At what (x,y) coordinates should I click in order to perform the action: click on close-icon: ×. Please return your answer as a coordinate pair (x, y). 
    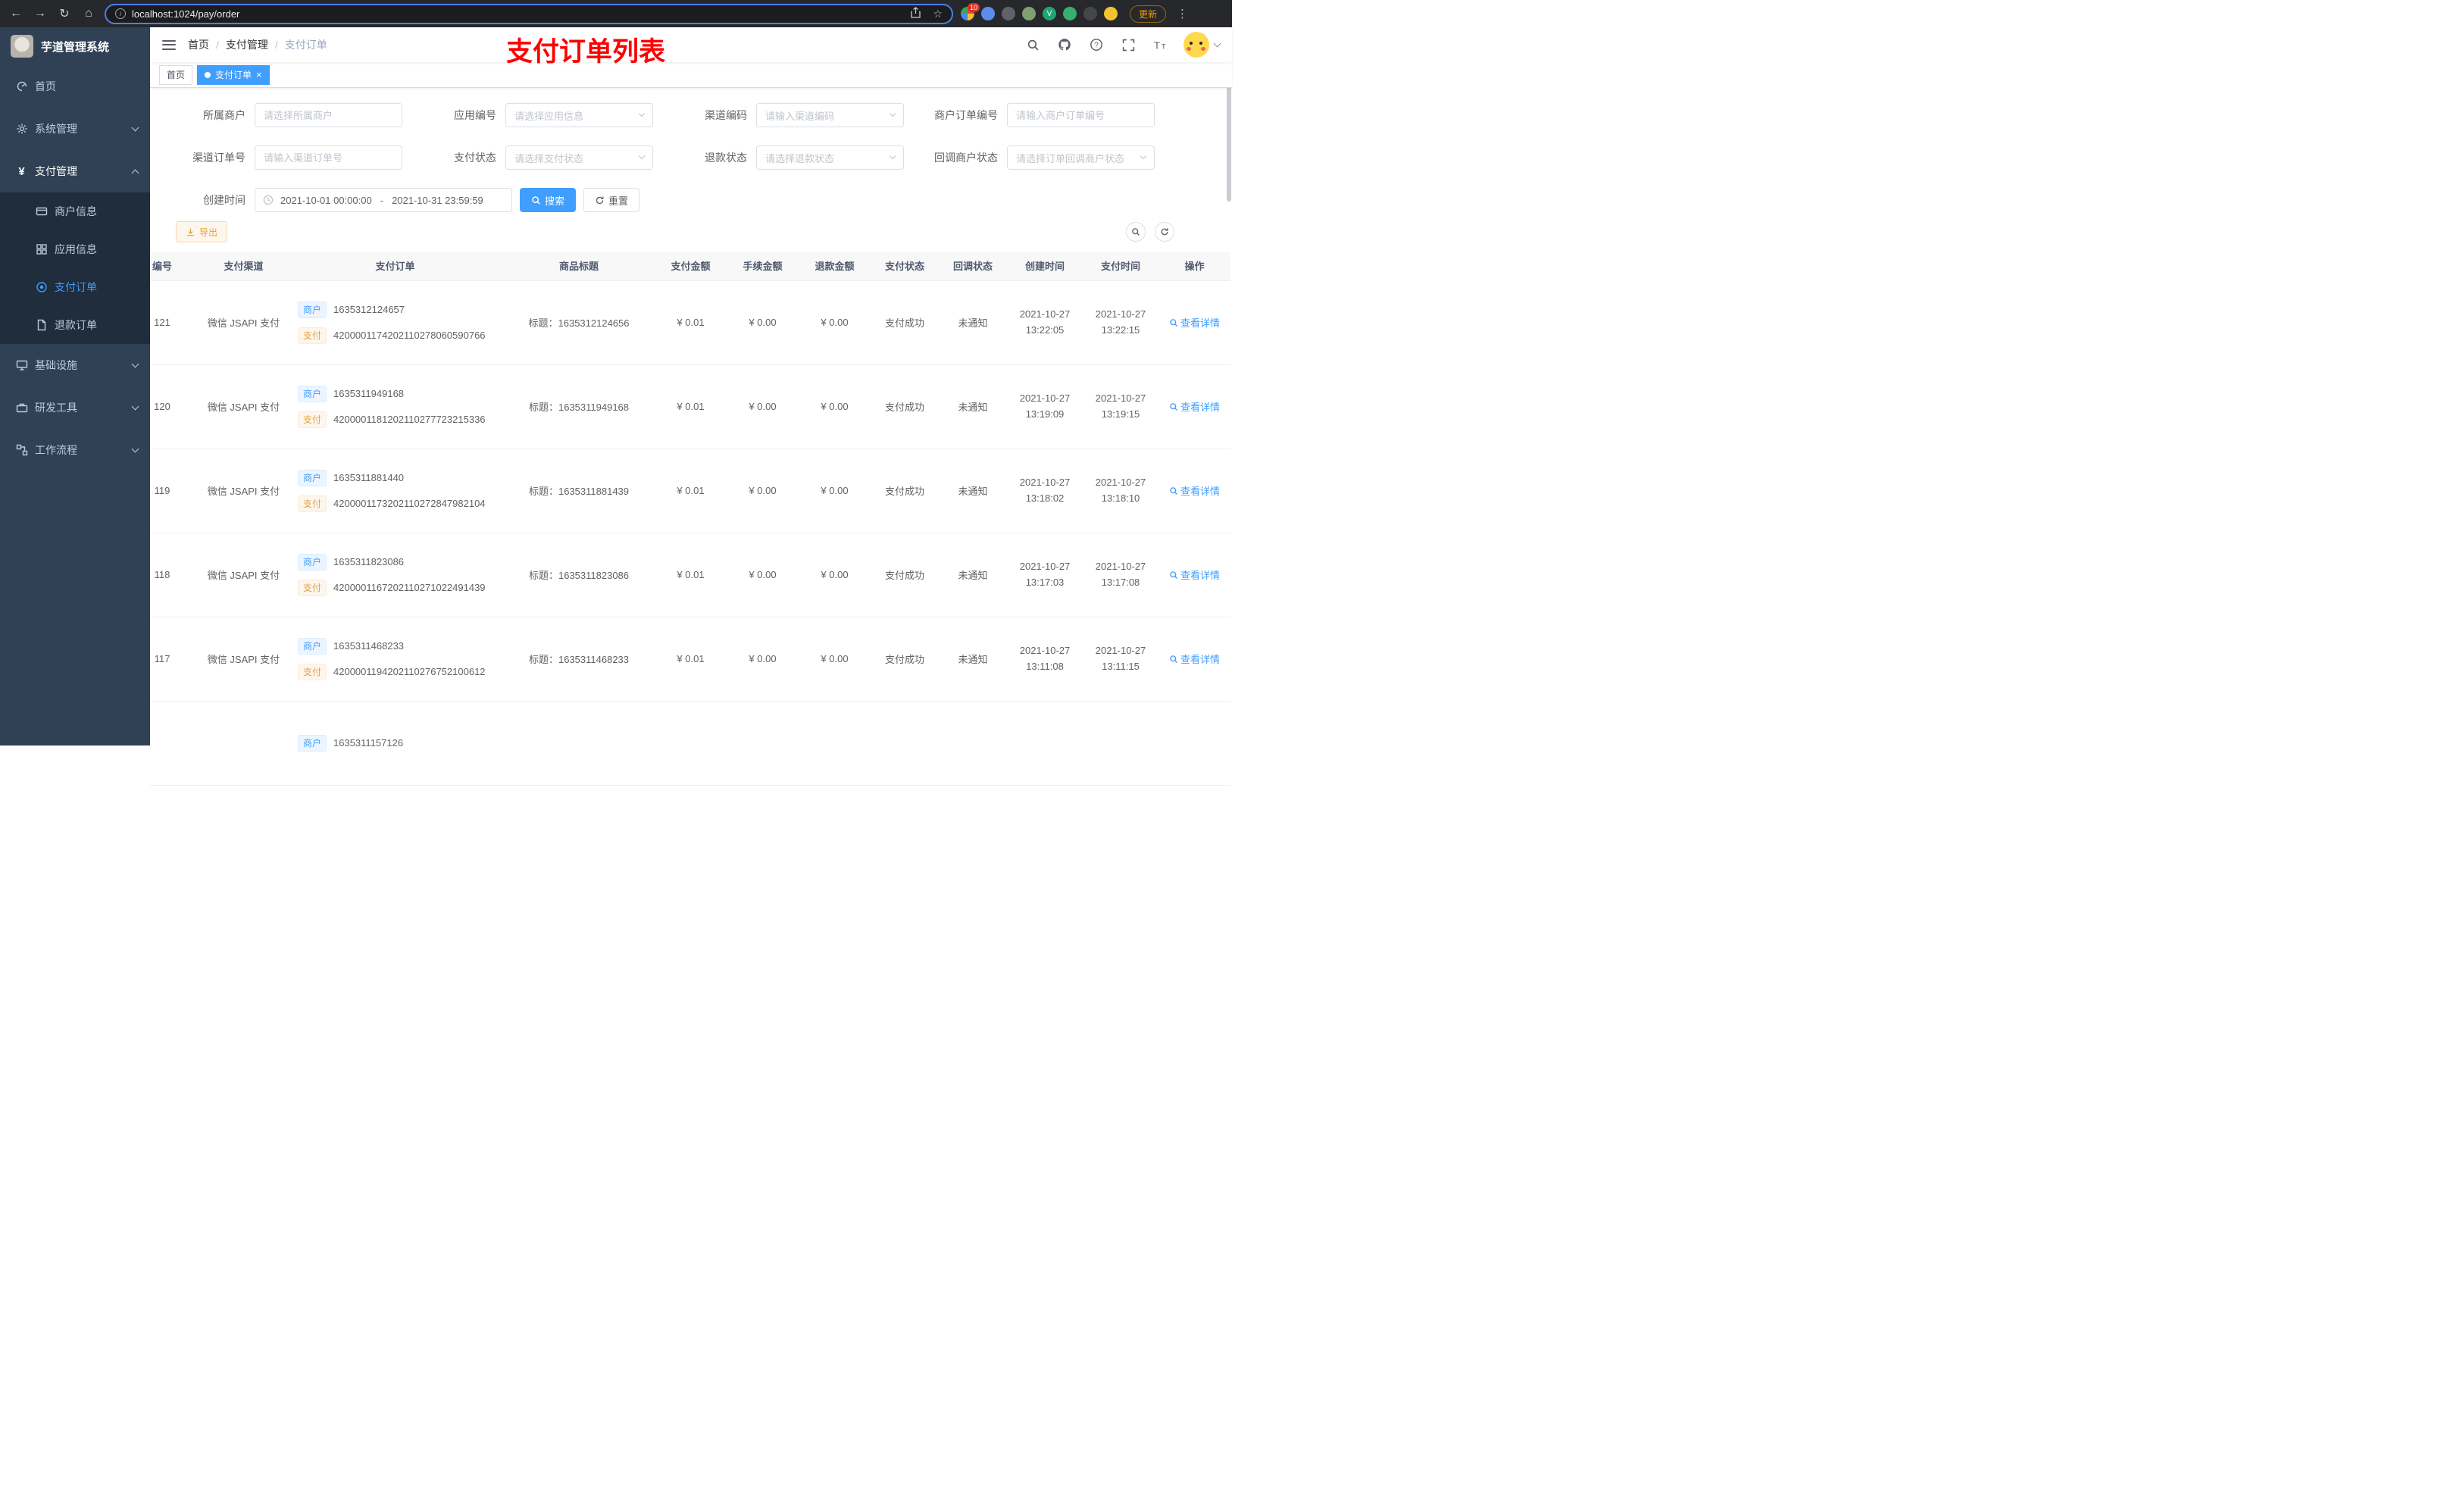
    Looking at the image, I should click on (259, 75).